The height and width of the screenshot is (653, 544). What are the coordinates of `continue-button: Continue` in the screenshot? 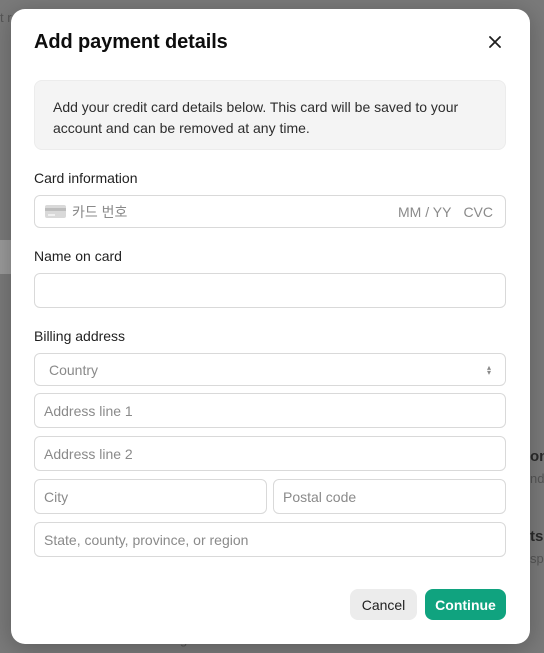 It's located at (465, 604).